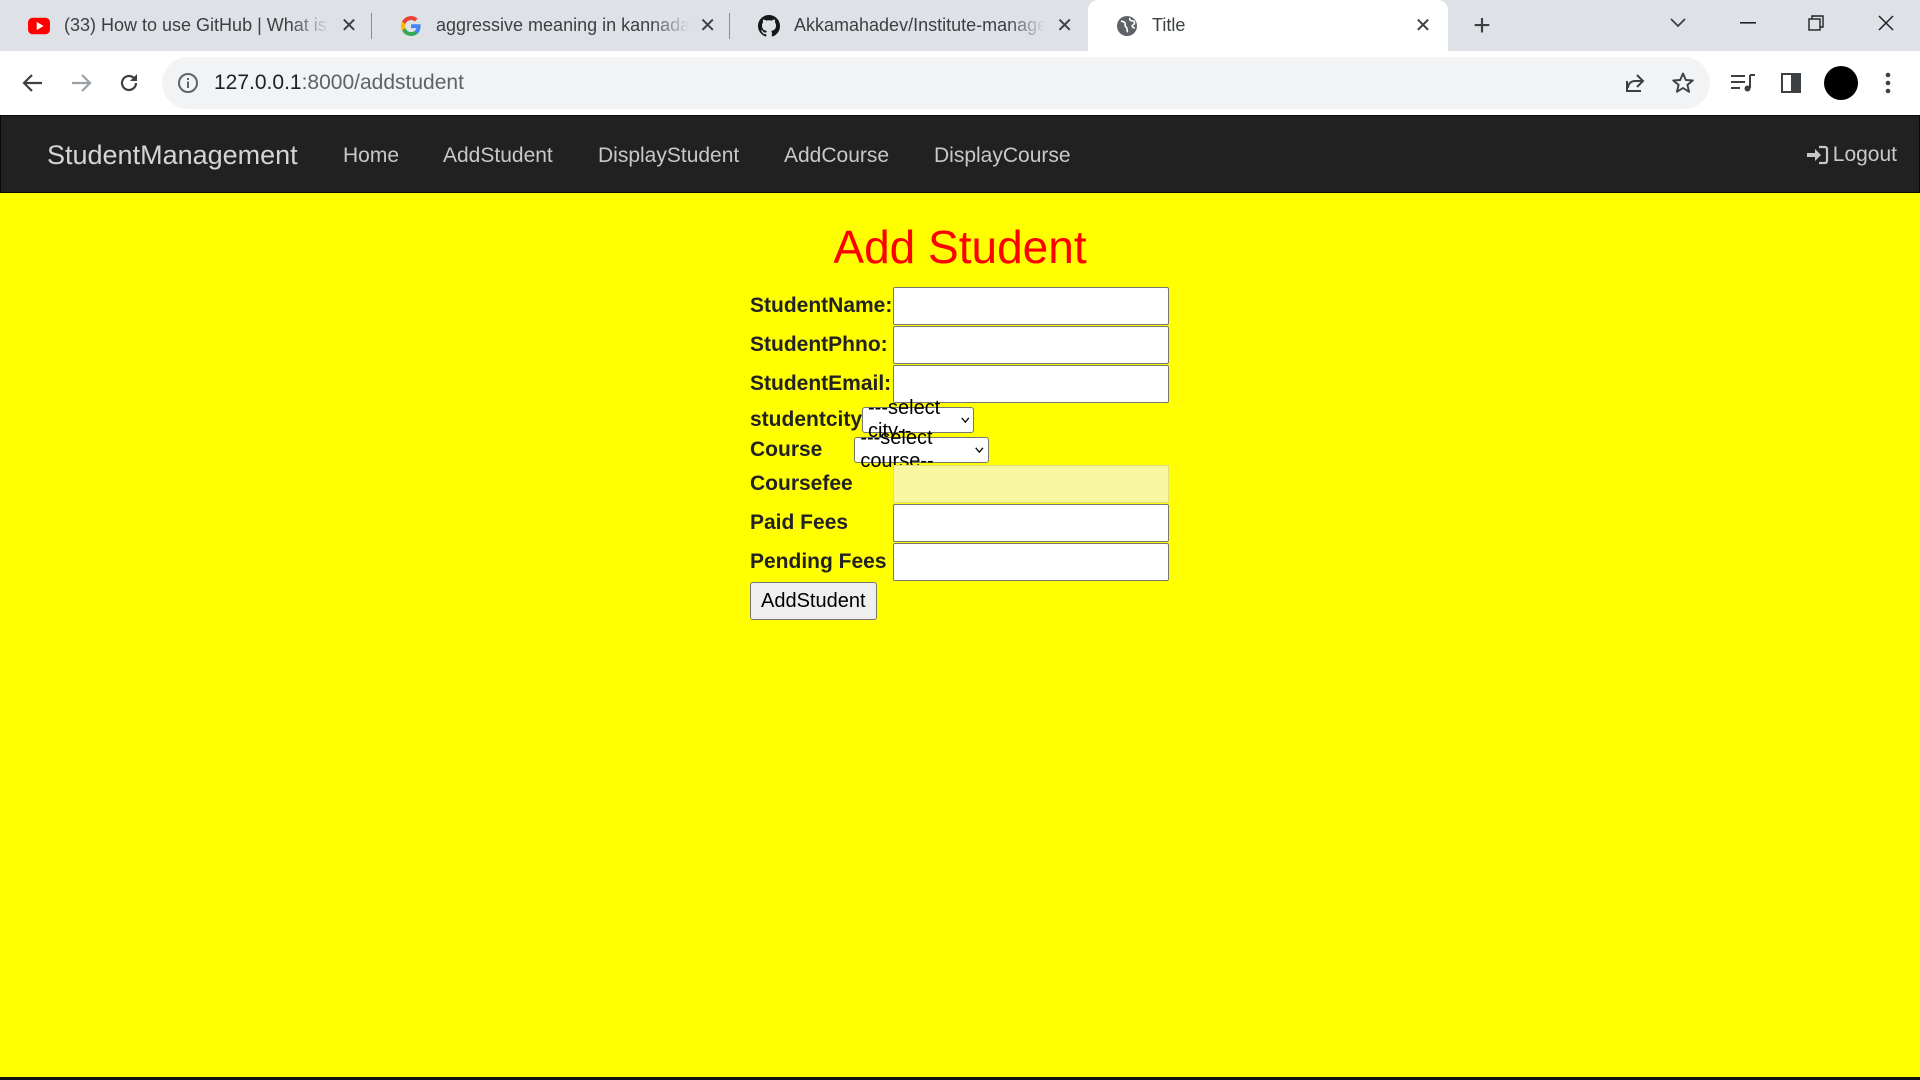 The height and width of the screenshot is (1080, 1920). Describe the element at coordinates (81, 83) in the screenshot. I see `forward-arrow-icon` at that location.